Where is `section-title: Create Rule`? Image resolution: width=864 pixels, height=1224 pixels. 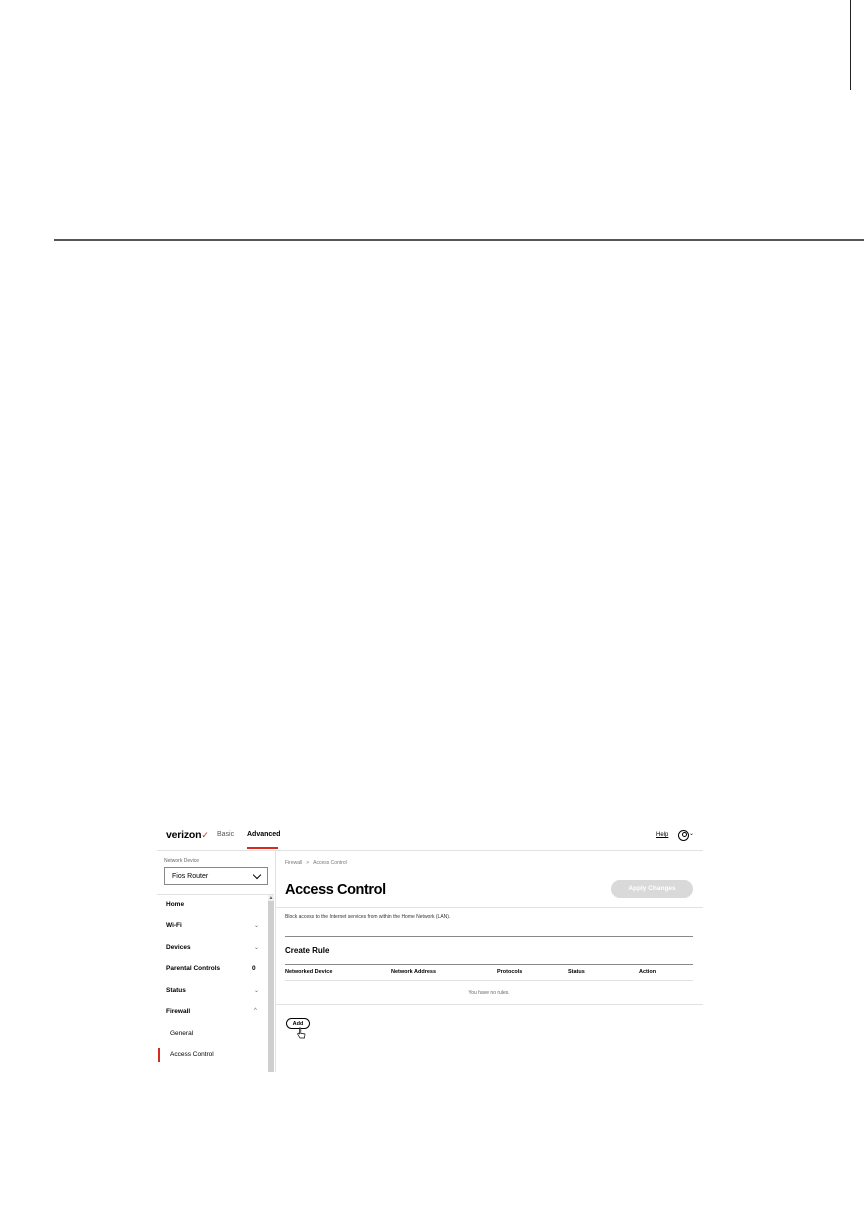
section-title: Create Rule is located at coordinates (307, 950).